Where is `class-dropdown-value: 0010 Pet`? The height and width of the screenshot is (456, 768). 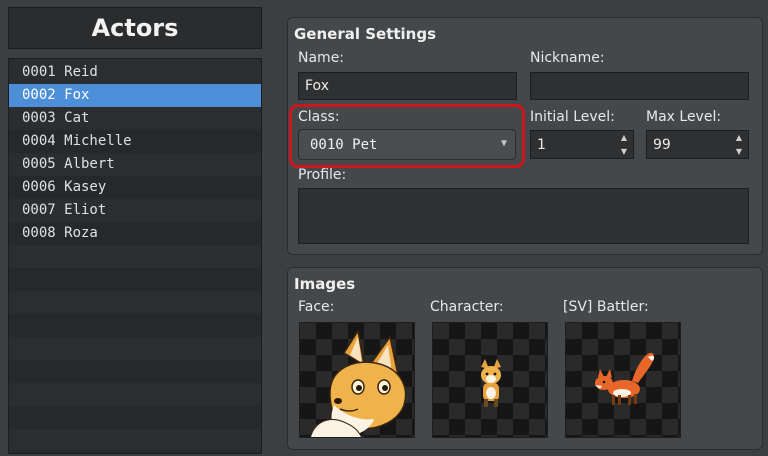 class-dropdown-value: 0010 Pet is located at coordinates (344, 144).